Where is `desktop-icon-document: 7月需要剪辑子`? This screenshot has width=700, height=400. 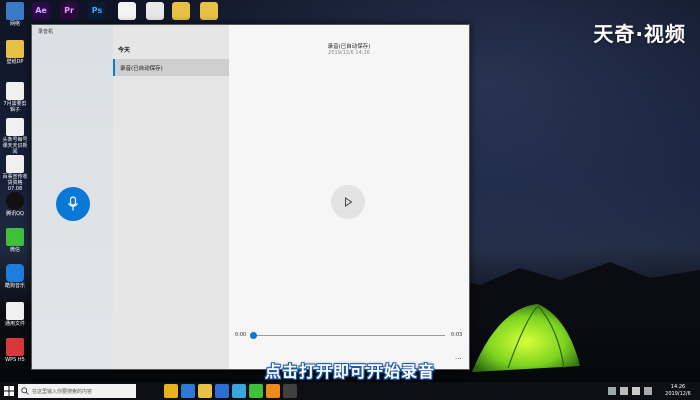
desktop-icon-document: 7月需要剪辑子 is located at coordinates (15, 97).